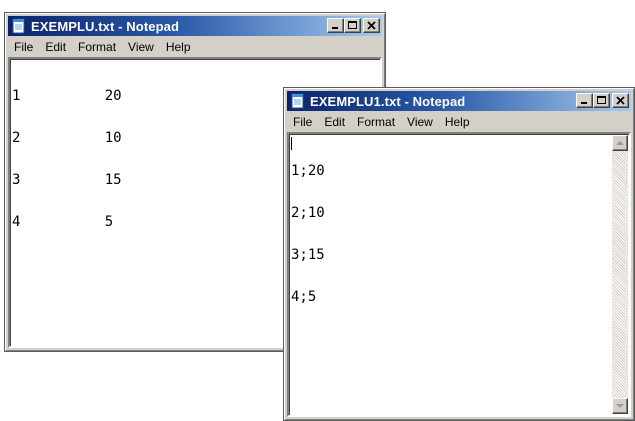 The width and height of the screenshot is (635, 421). Describe the element at coordinates (195, 26) in the screenshot. I see `title-bar: EXEMPLU.txt - Notepad` at that location.